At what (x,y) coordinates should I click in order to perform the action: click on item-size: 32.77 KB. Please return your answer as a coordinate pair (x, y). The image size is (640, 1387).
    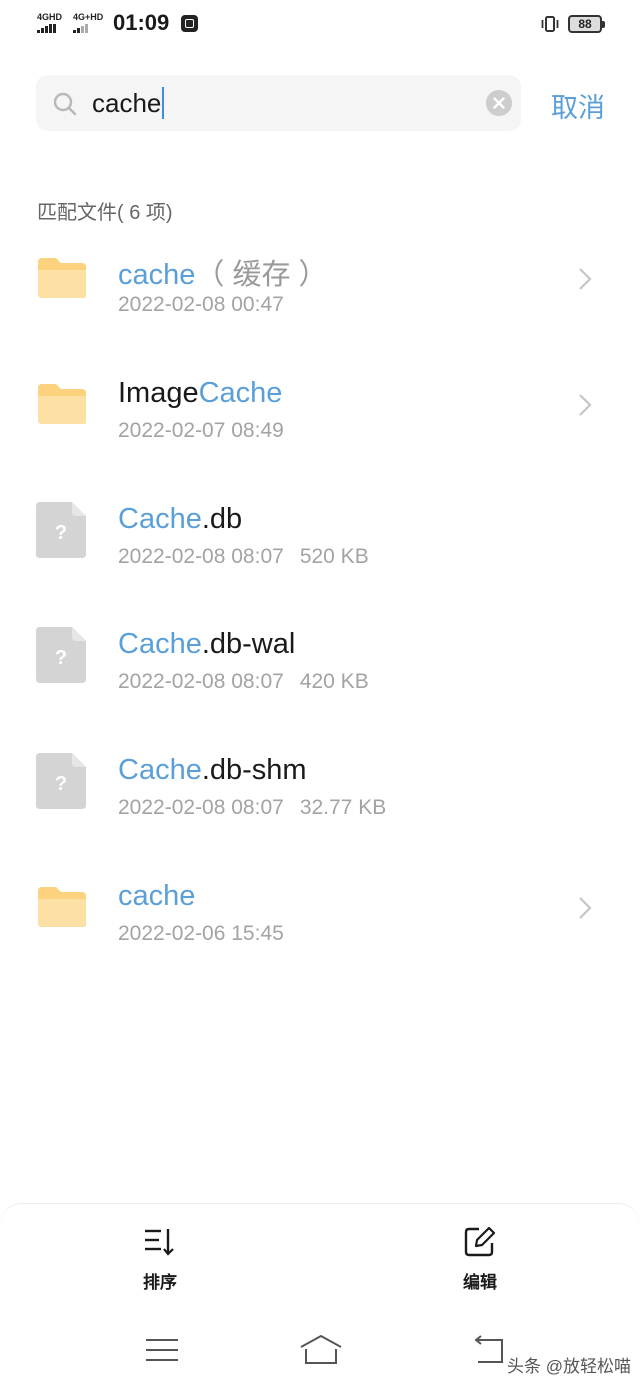
    Looking at the image, I should click on (343, 807).